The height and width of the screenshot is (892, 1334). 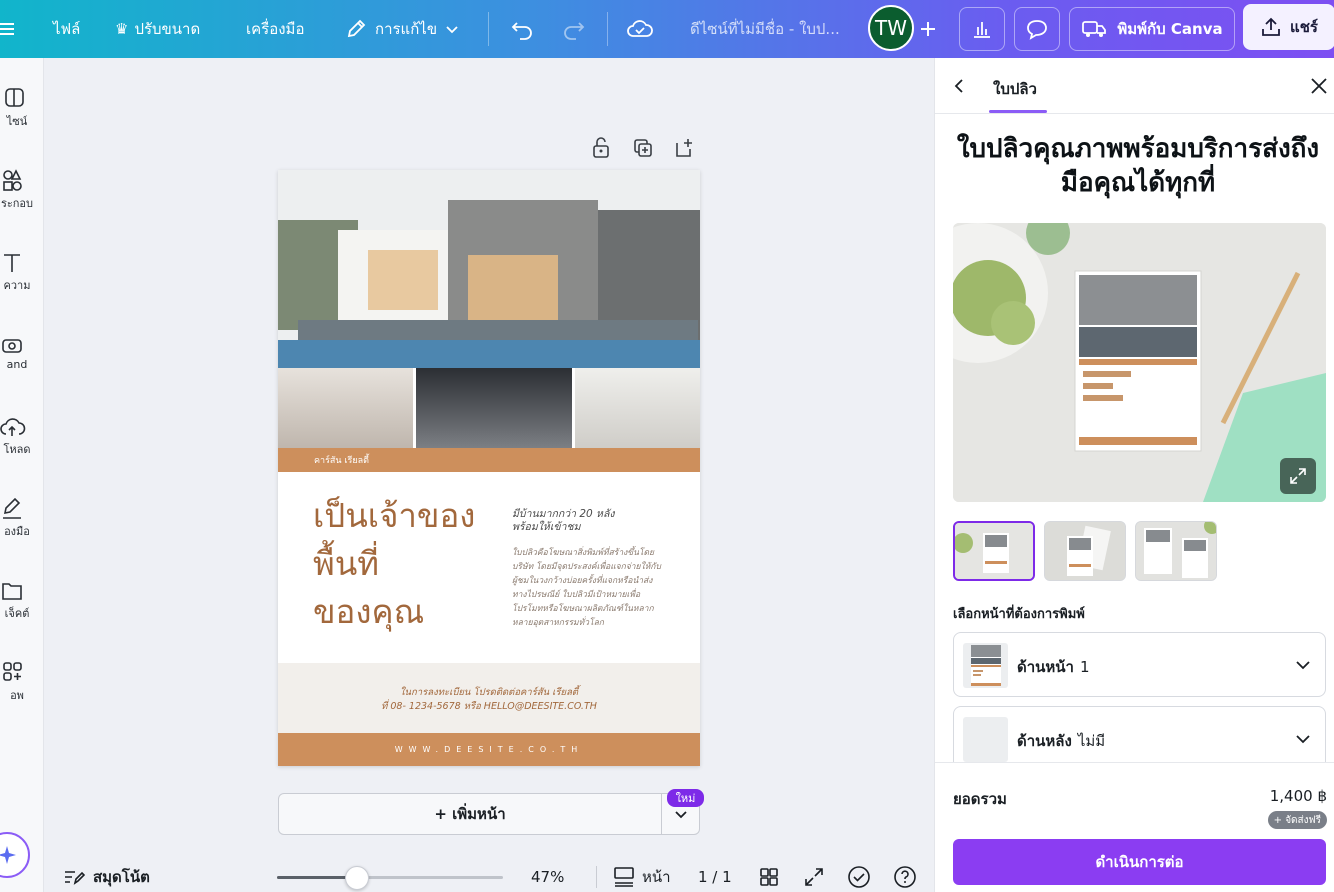 What do you see at coordinates (489, 269) in the screenshot?
I see `flyer-hero-photo` at bounding box center [489, 269].